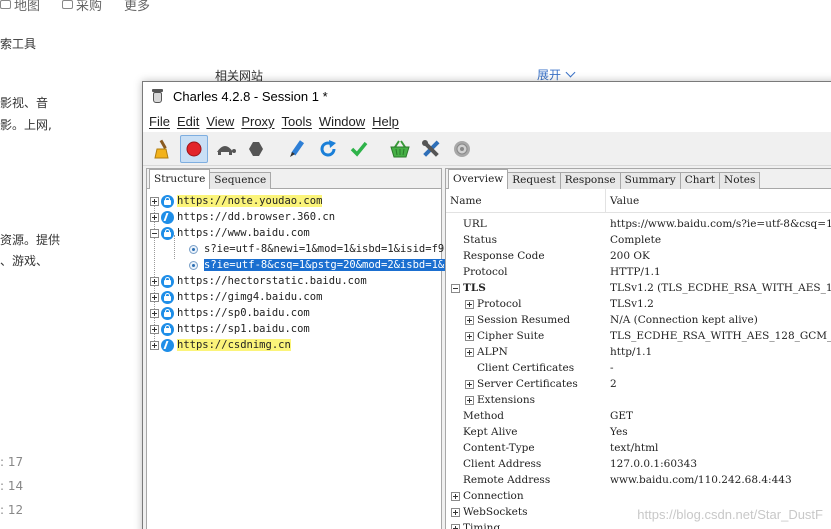  I want to click on record-button, so click(194, 148).